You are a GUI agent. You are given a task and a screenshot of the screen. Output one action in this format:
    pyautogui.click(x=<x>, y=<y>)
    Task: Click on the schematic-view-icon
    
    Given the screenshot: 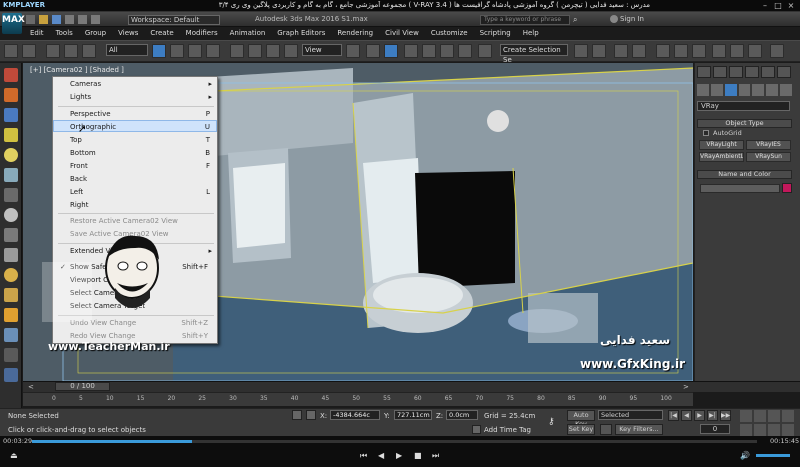 What is the action you would take?
    pyautogui.click(x=681, y=51)
    